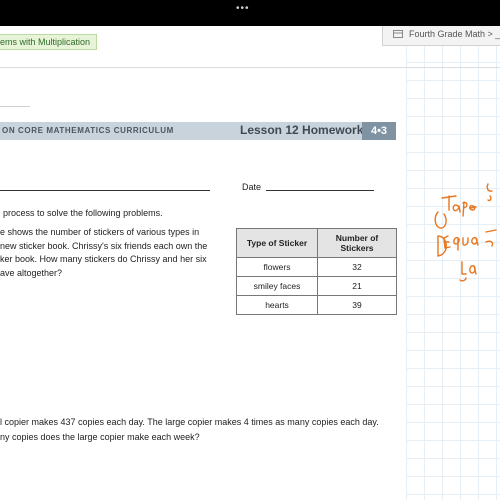 The height and width of the screenshot is (500, 500). I want to click on table-cell-type: flowers, so click(277, 267).